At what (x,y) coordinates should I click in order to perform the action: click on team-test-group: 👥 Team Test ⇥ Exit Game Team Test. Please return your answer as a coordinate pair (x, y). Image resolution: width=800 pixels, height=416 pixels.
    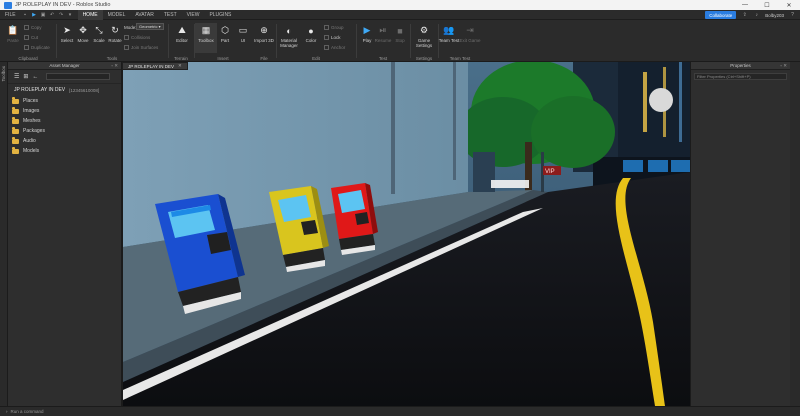
    Looking at the image, I should click on (460, 41).